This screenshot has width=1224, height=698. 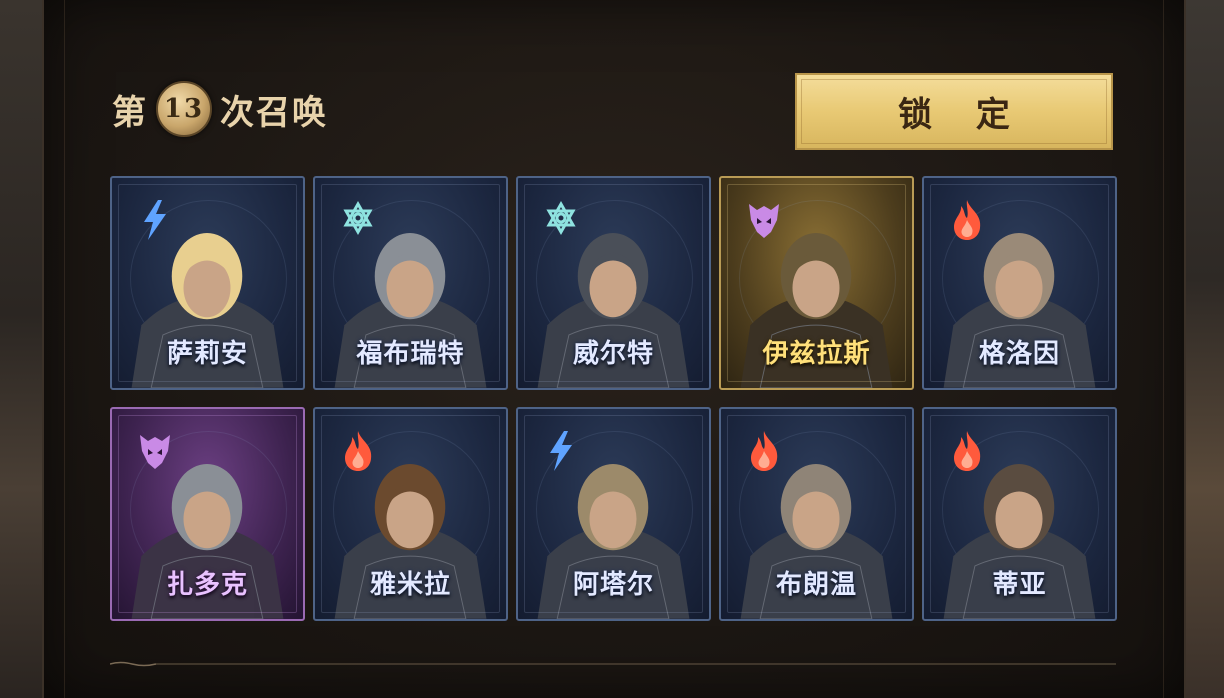 What do you see at coordinates (410, 354) in the screenshot?
I see `hero-name: 福布瑞特` at bounding box center [410, 354].